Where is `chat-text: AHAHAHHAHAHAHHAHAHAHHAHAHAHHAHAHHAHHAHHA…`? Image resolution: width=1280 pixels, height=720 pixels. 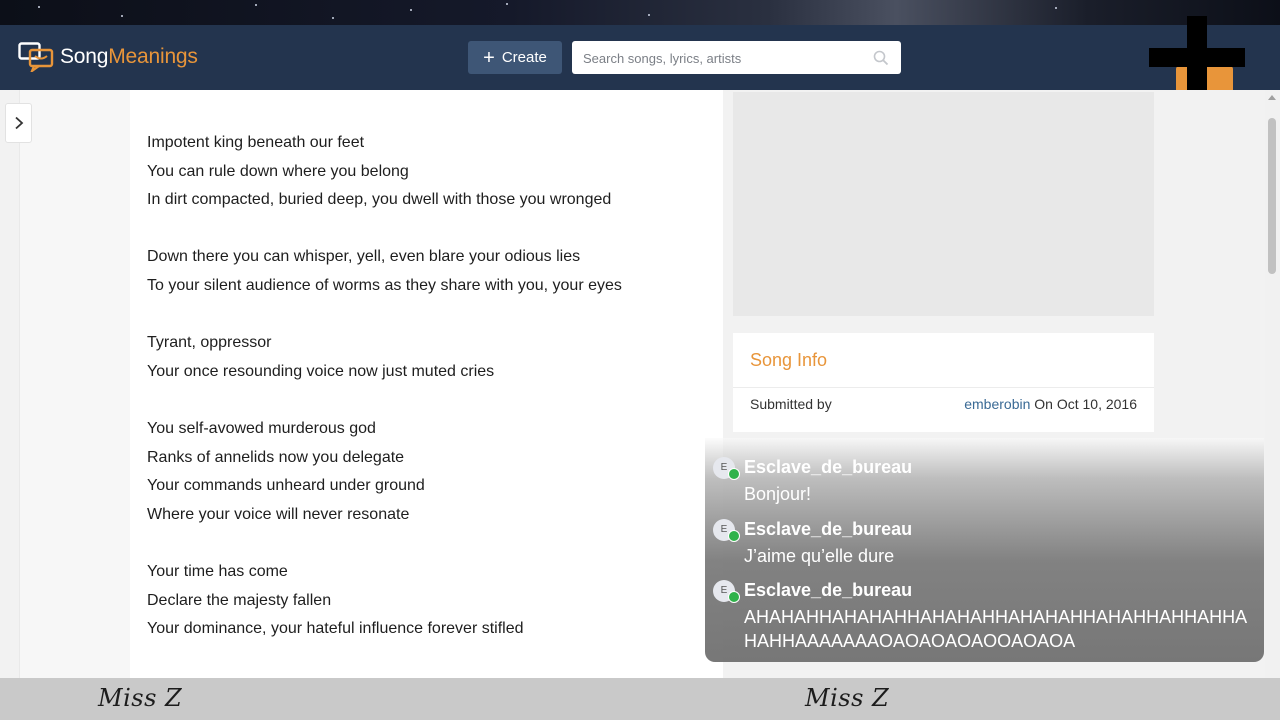
chat-text: AHAHAHHAHAHAHHAHAHAHHAHAHAHHAHAHHAHHAHHA… is located at coordinates (996, 629).